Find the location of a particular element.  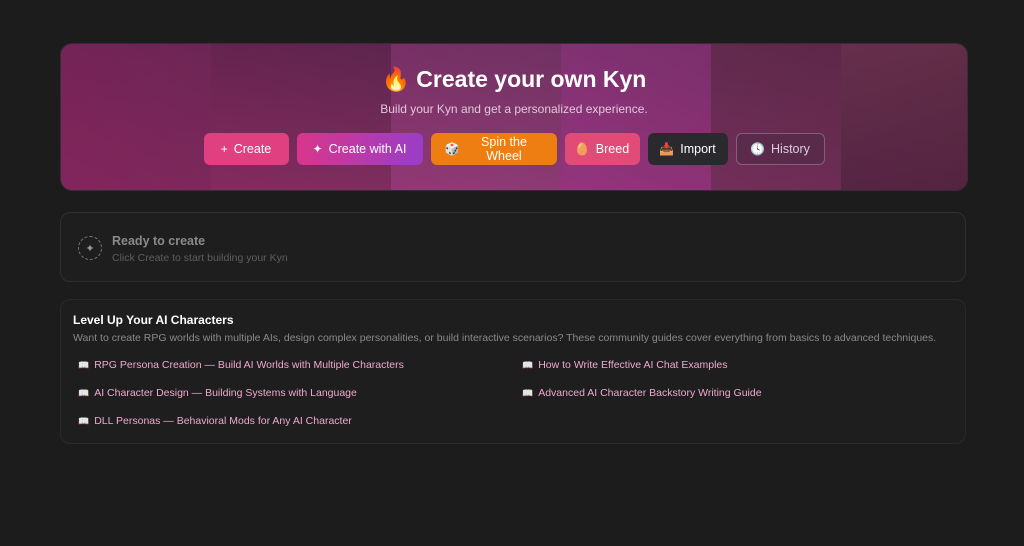

sparkle-icon: ✦ is located at coordinates (317, 149).